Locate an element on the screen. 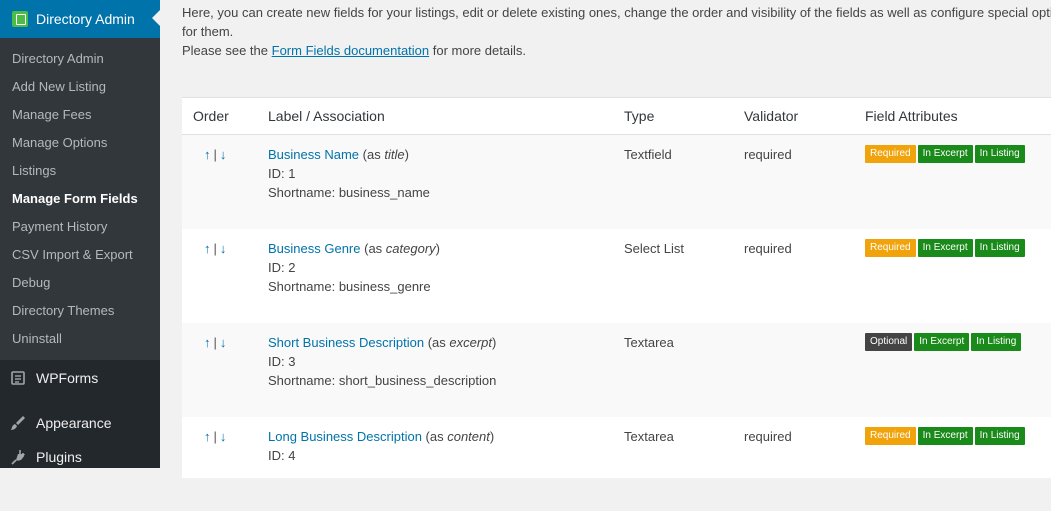  submenu-directory-admin: Directory Admin is located at coordinates (80, 59).